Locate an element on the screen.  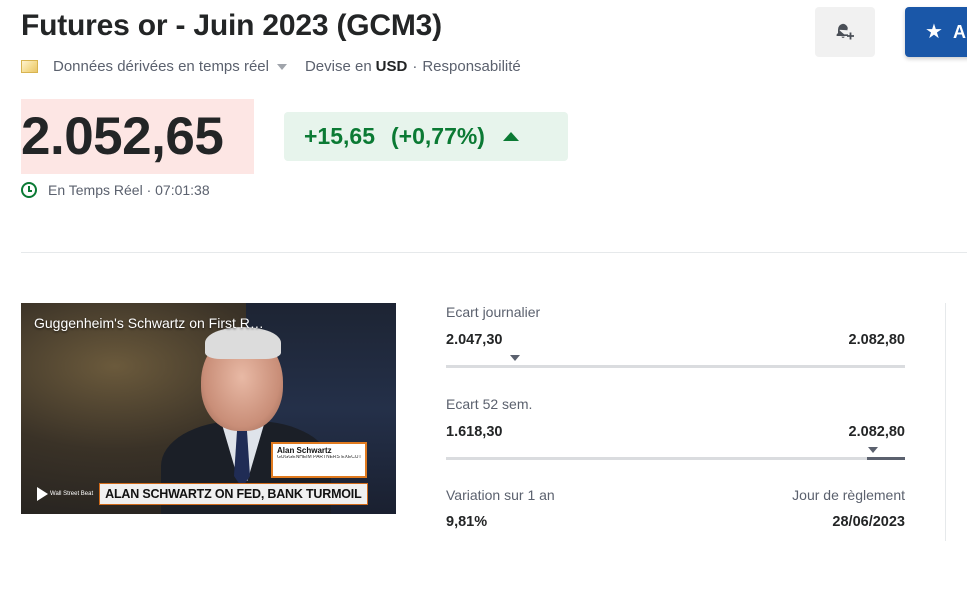
week52-range-low: 1.618,30 is located at coordinates (474, 432).